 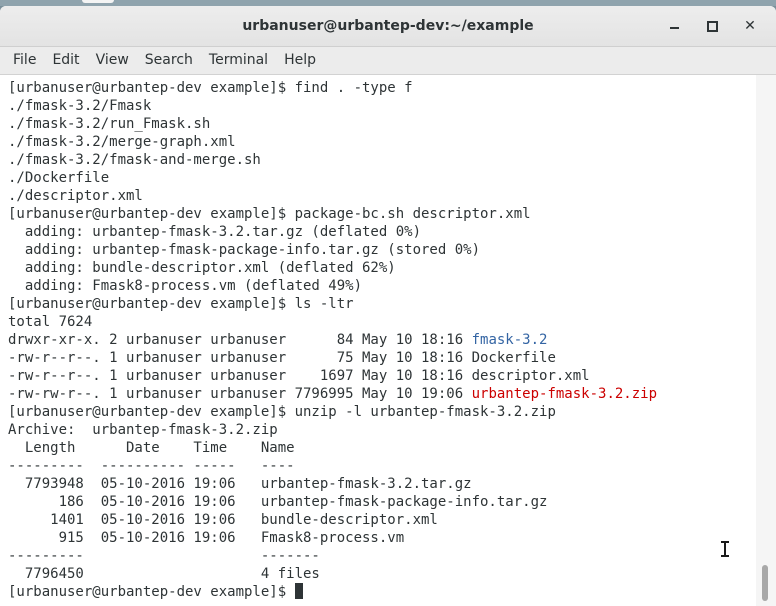 I want to click on menu-help: Help, so click(x=300, y=60).